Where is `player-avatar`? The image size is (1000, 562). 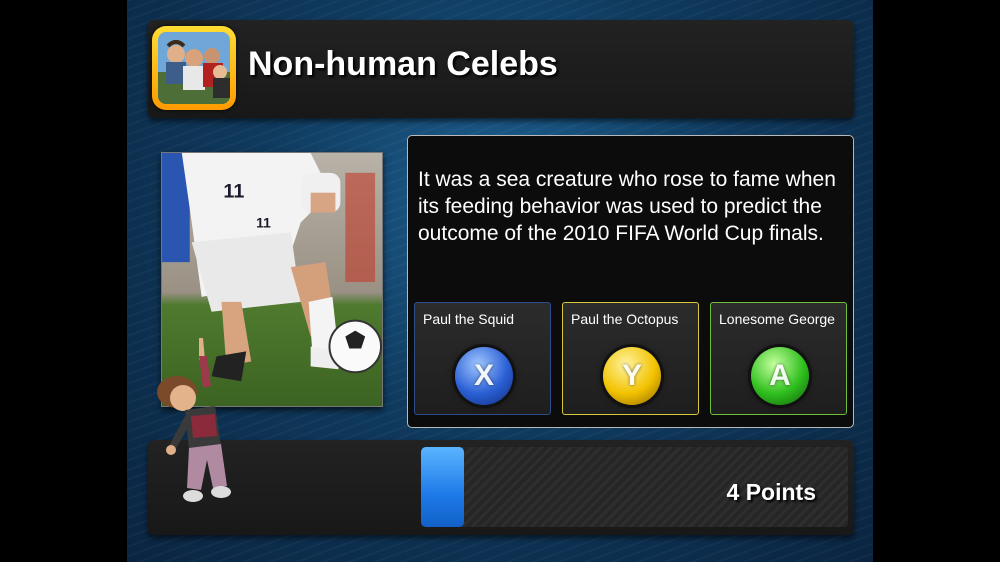
player-avatar is located at coordinates (210, 424).